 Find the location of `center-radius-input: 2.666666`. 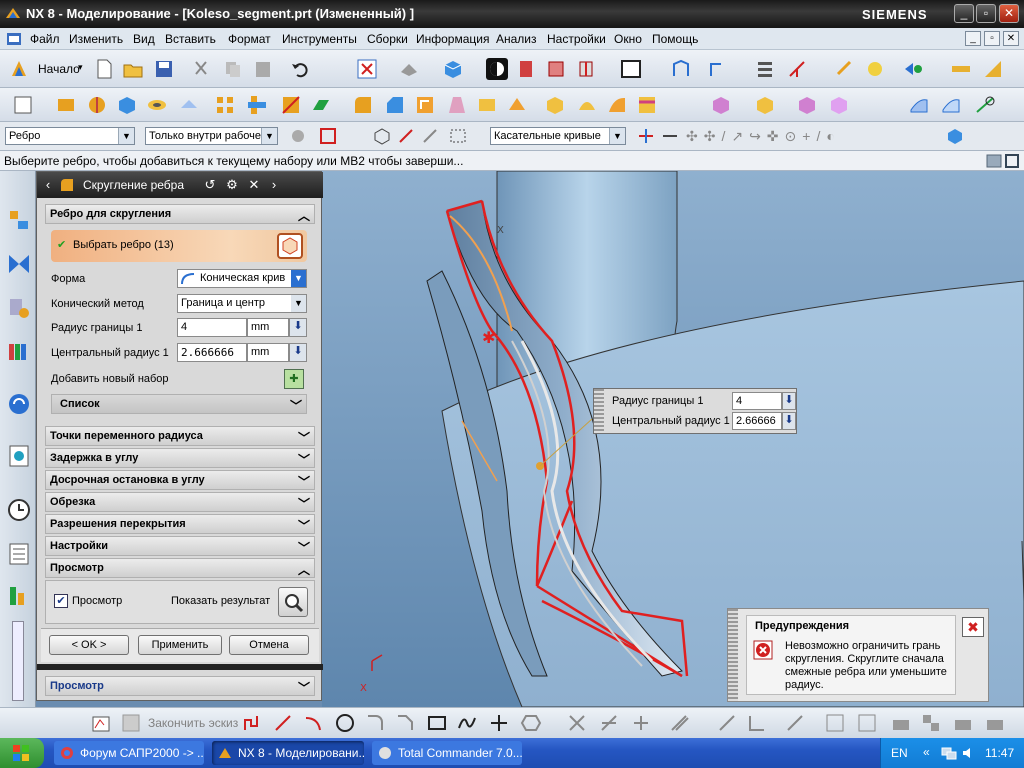

center-radius-input: 2.666666 is located at coordinates (212, 352).